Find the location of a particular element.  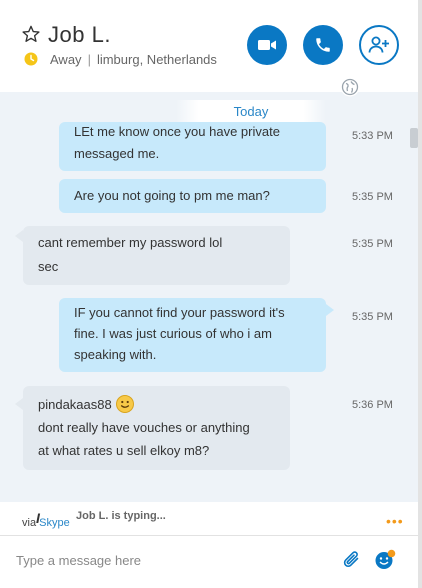

message-line: dont really have vouches or anything is located at coordinates (144, 427).